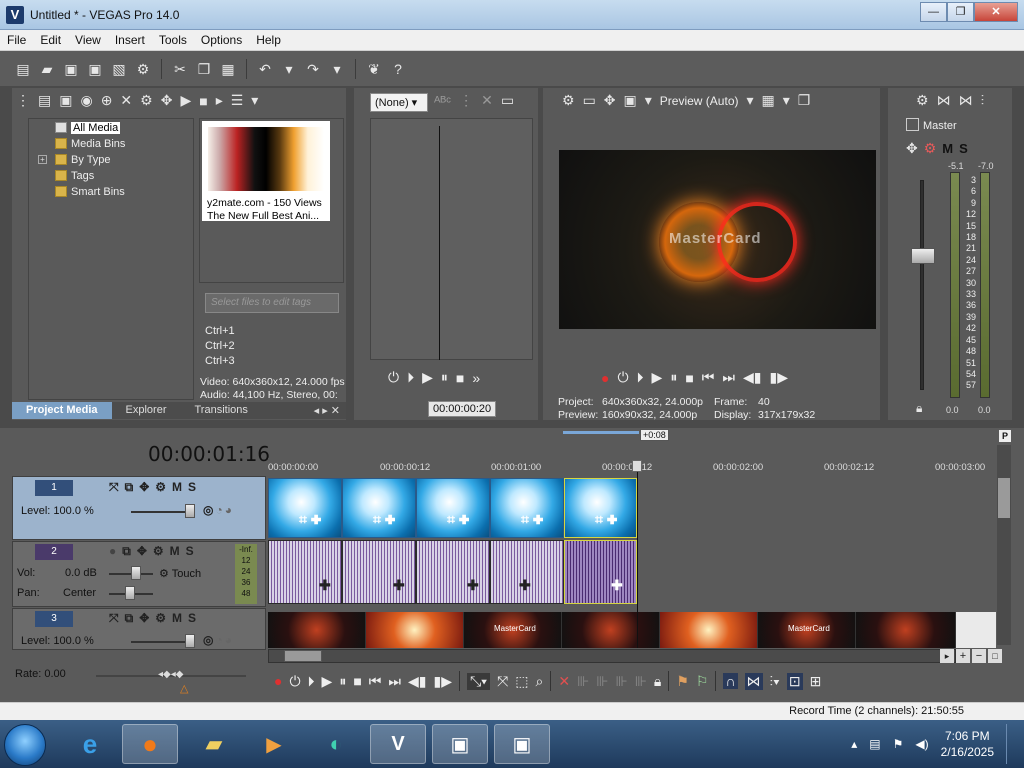 This screenshot has height=768, width=1024. I want to click on preview-quality-label: Preview (Auto), so click(699, 101).